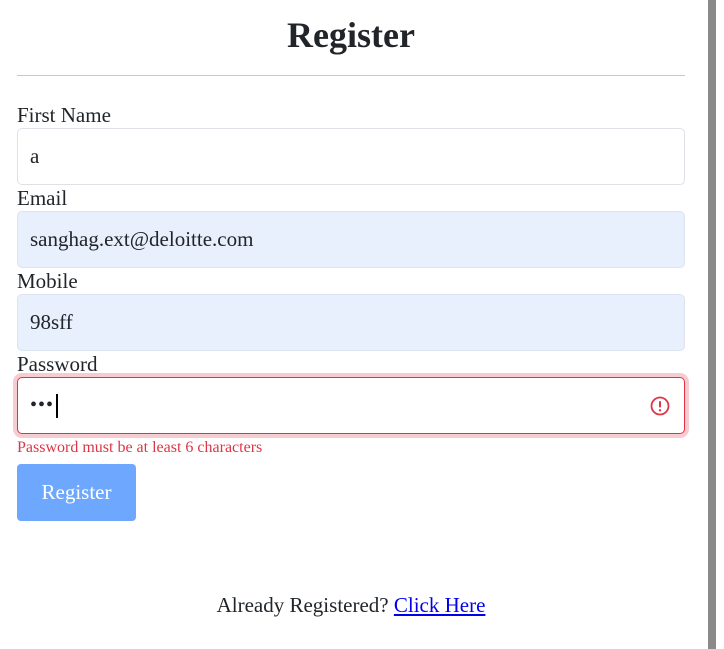 This screenshot has width=724, height=649. Describe the element at coordinates (57, 364) in the screenshot. I see `password-label: Password` at that location.